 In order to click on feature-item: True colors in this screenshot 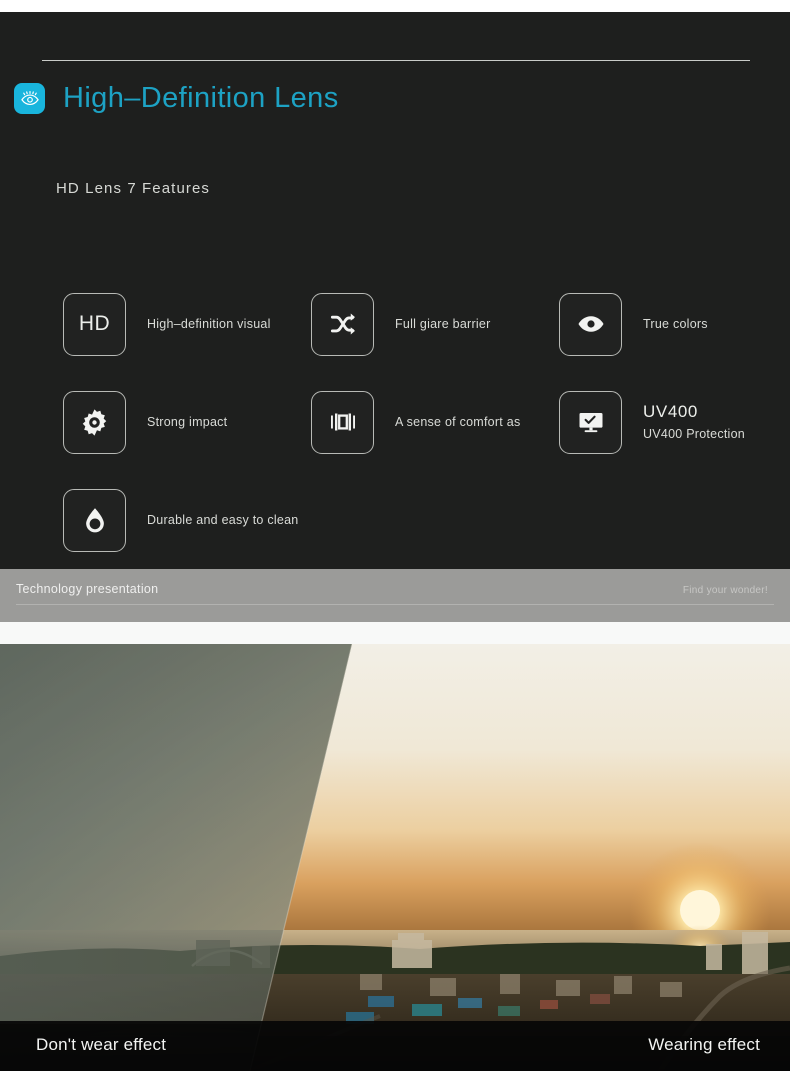, I will do `click(661, 324)`.